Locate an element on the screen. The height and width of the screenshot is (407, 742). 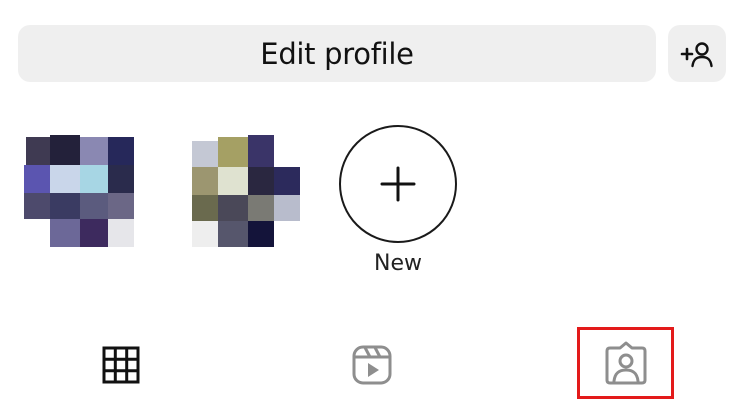
edit-profile-label: Edit profile is located at coordinates (337, 53).